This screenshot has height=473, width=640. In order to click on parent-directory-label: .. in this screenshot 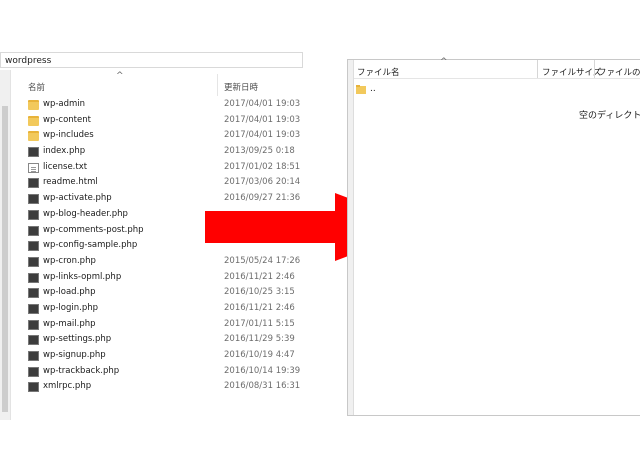, I will do `click(373, 89)`.